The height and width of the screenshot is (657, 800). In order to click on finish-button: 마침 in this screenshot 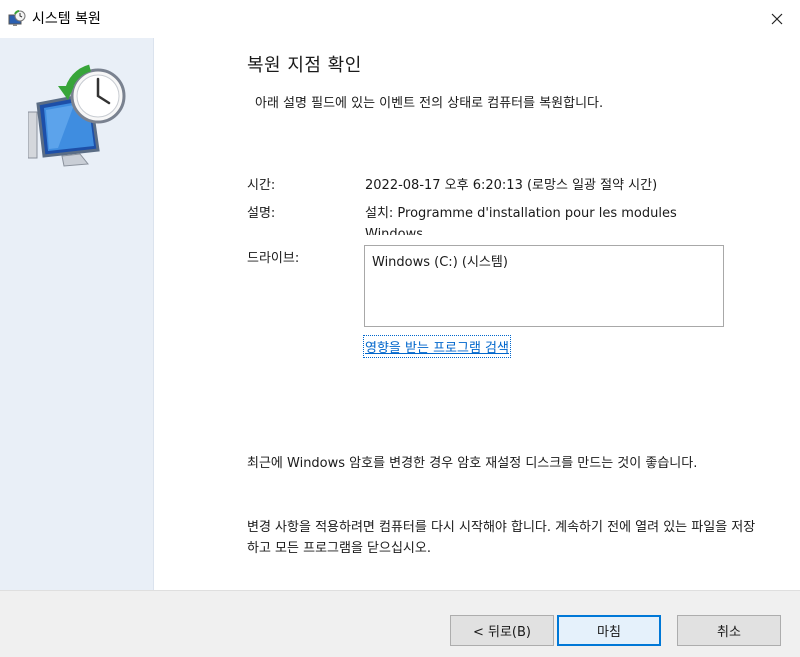, I will do `click(609, 630)`.